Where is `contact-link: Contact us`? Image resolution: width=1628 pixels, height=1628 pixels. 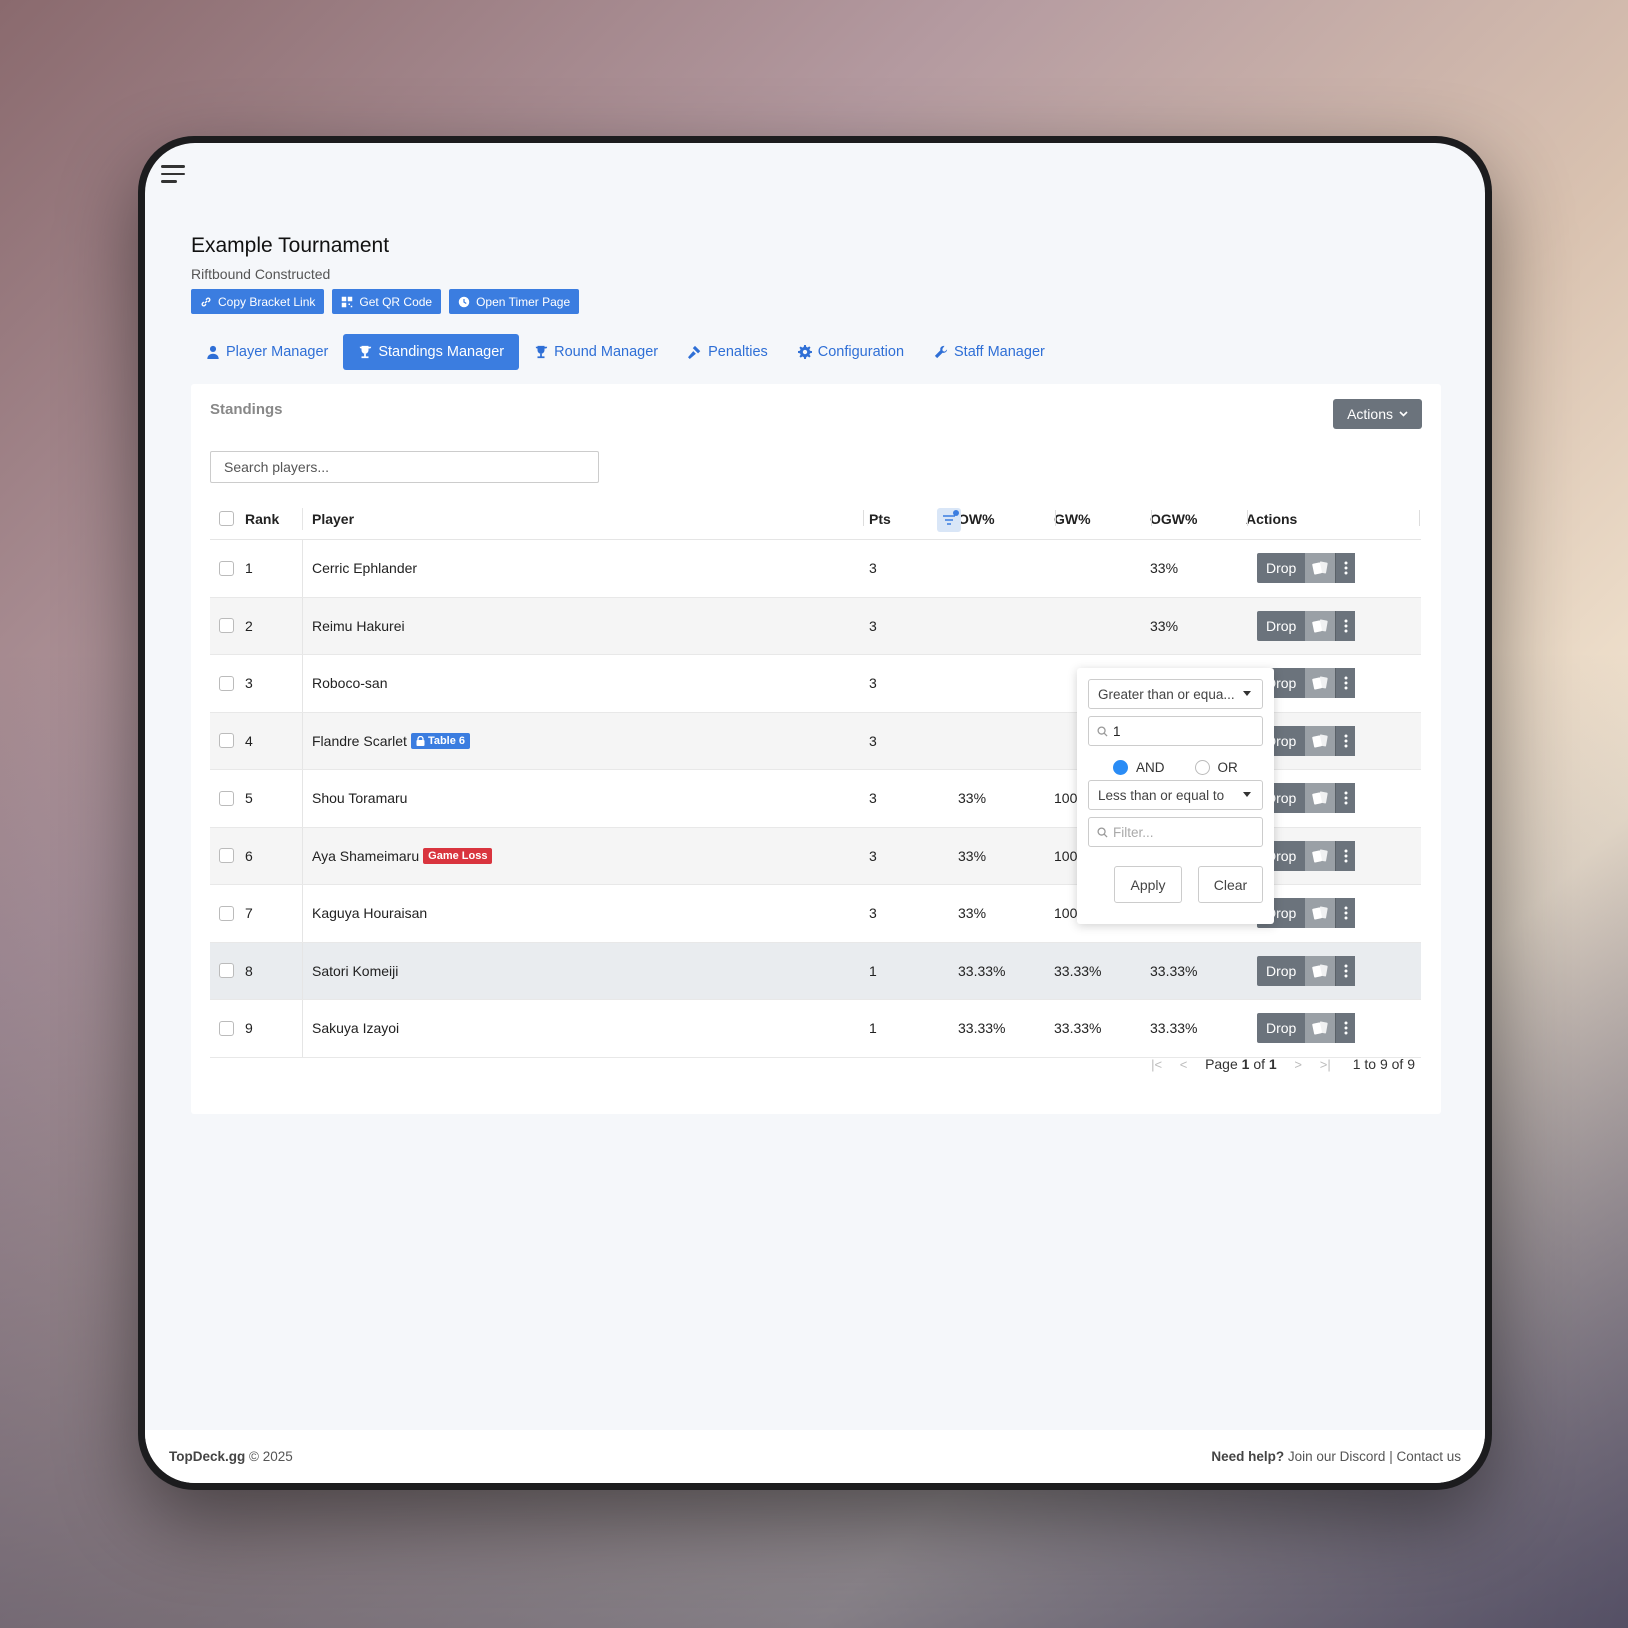 contact-link: Contact us is located at coordinates (1428, 1456).